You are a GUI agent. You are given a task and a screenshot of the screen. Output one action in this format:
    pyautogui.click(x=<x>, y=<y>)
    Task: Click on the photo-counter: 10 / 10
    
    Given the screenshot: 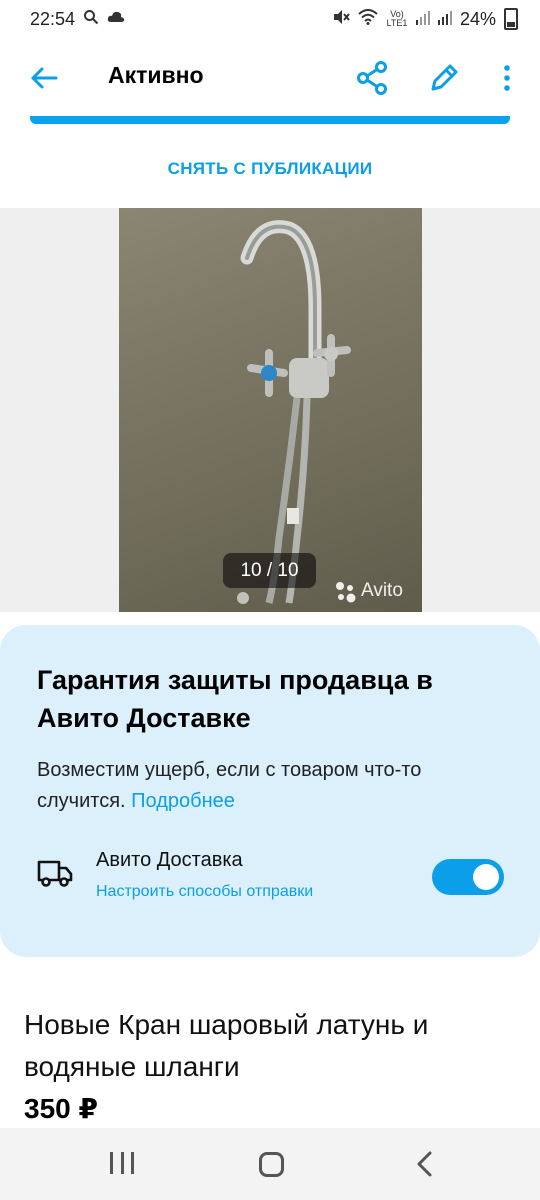 What is the action you would take?
    pyautogui.click(x=269, y=570)
    